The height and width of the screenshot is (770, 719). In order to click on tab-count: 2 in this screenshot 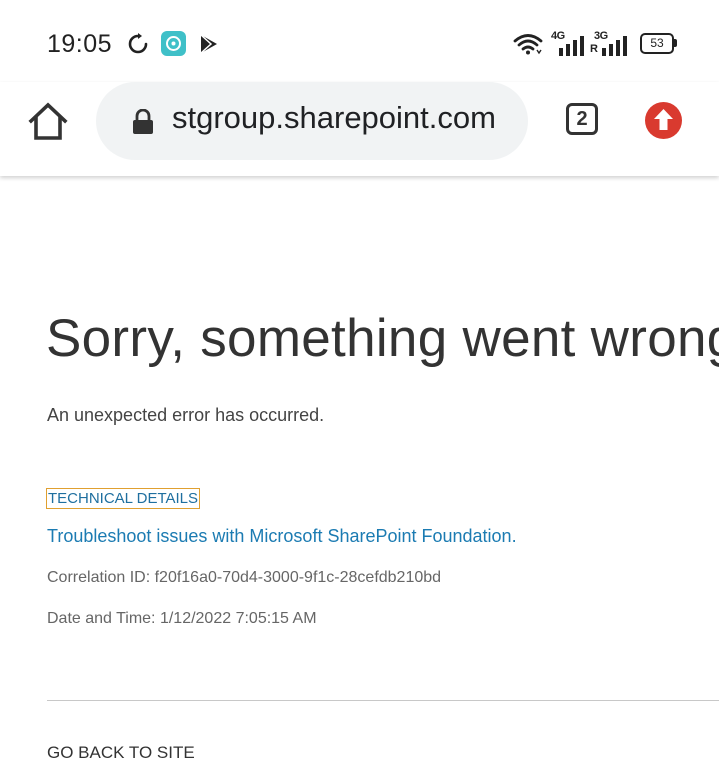, I will do `click(582, 119)`.